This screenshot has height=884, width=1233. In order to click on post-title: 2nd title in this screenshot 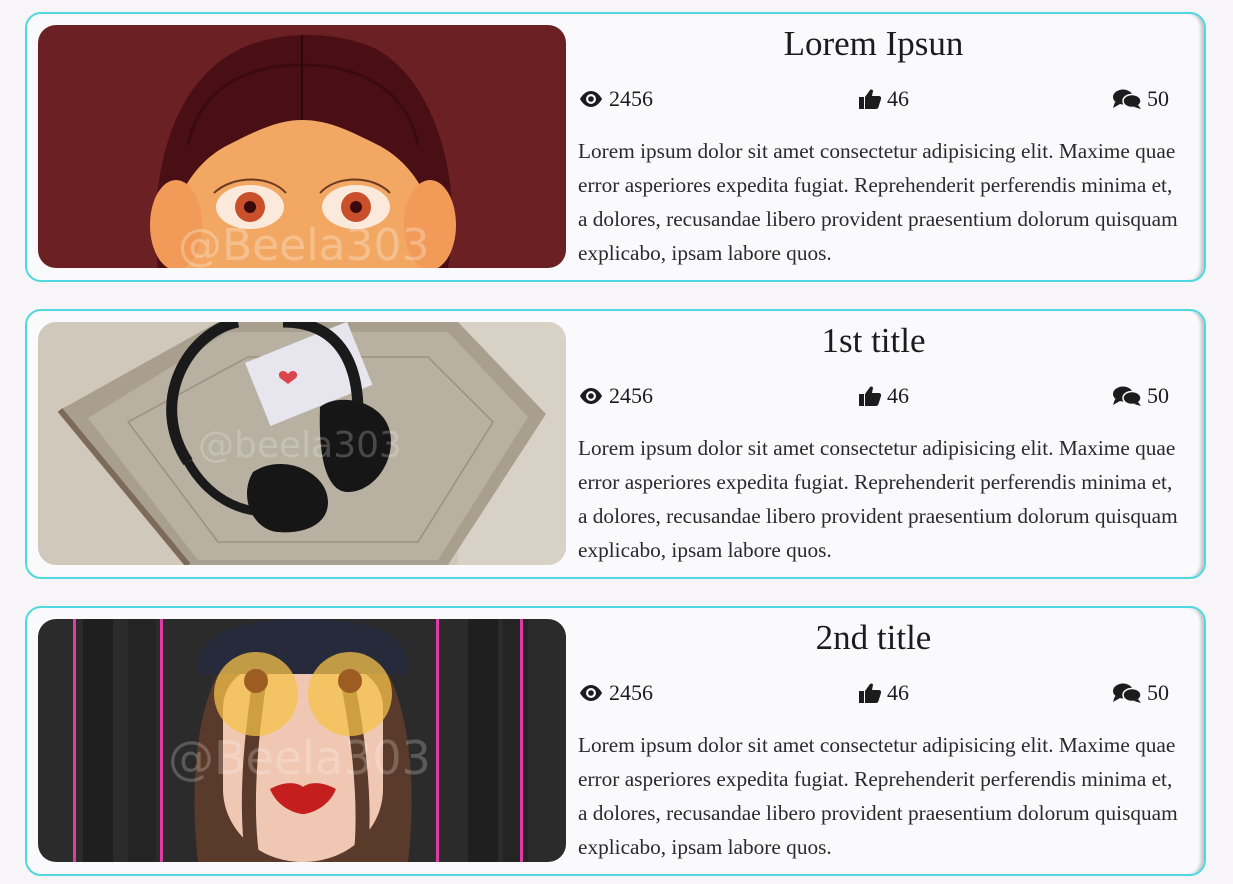, I will do `click(873, 638)`.